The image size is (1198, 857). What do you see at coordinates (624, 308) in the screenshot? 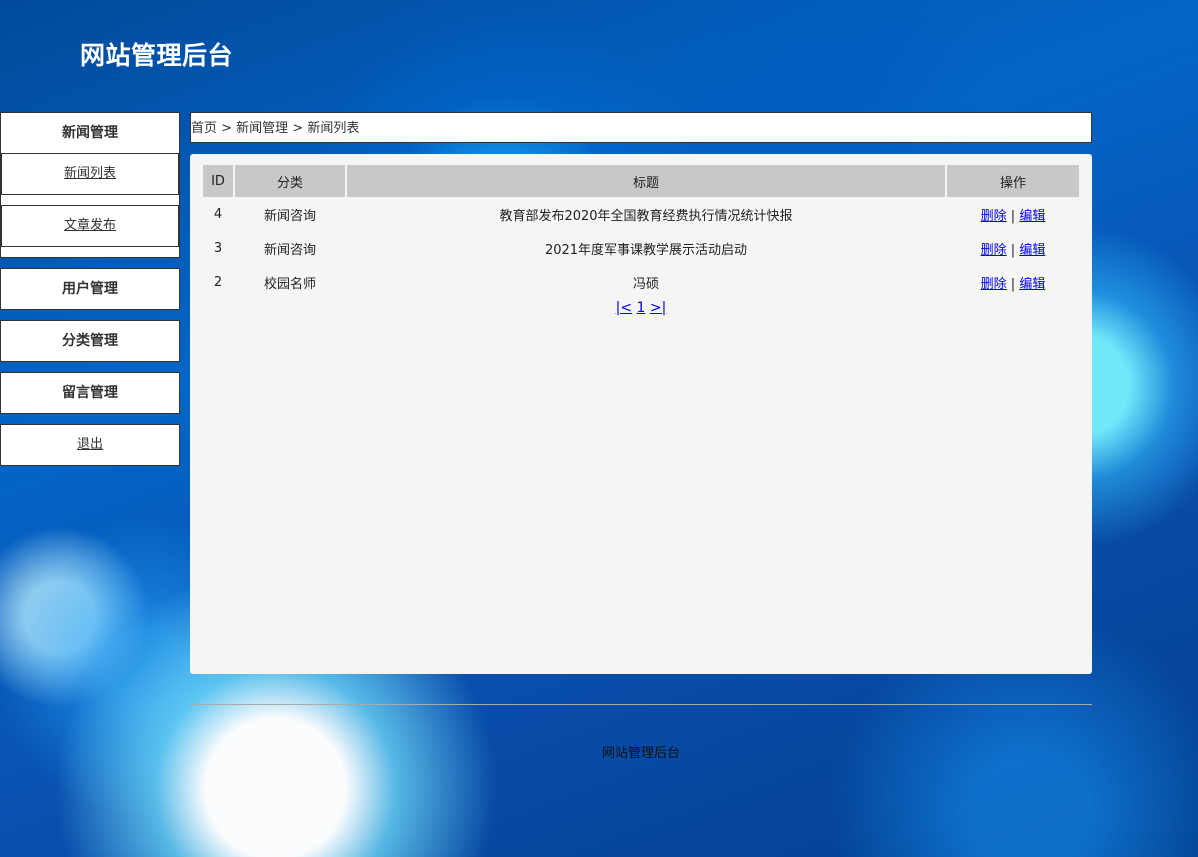
I see `pager-first-link: |<` at bounding box center [624, 308].